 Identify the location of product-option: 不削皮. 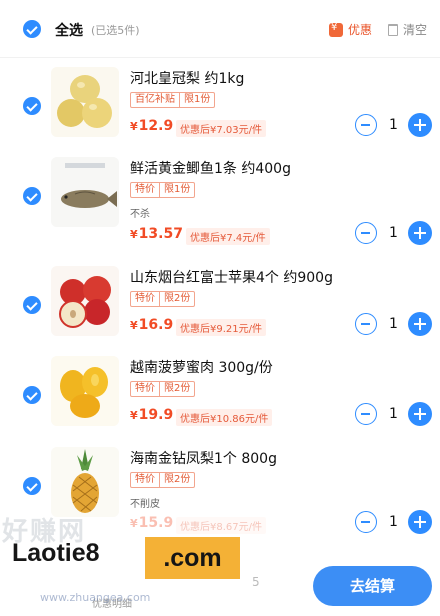
(145, 504).